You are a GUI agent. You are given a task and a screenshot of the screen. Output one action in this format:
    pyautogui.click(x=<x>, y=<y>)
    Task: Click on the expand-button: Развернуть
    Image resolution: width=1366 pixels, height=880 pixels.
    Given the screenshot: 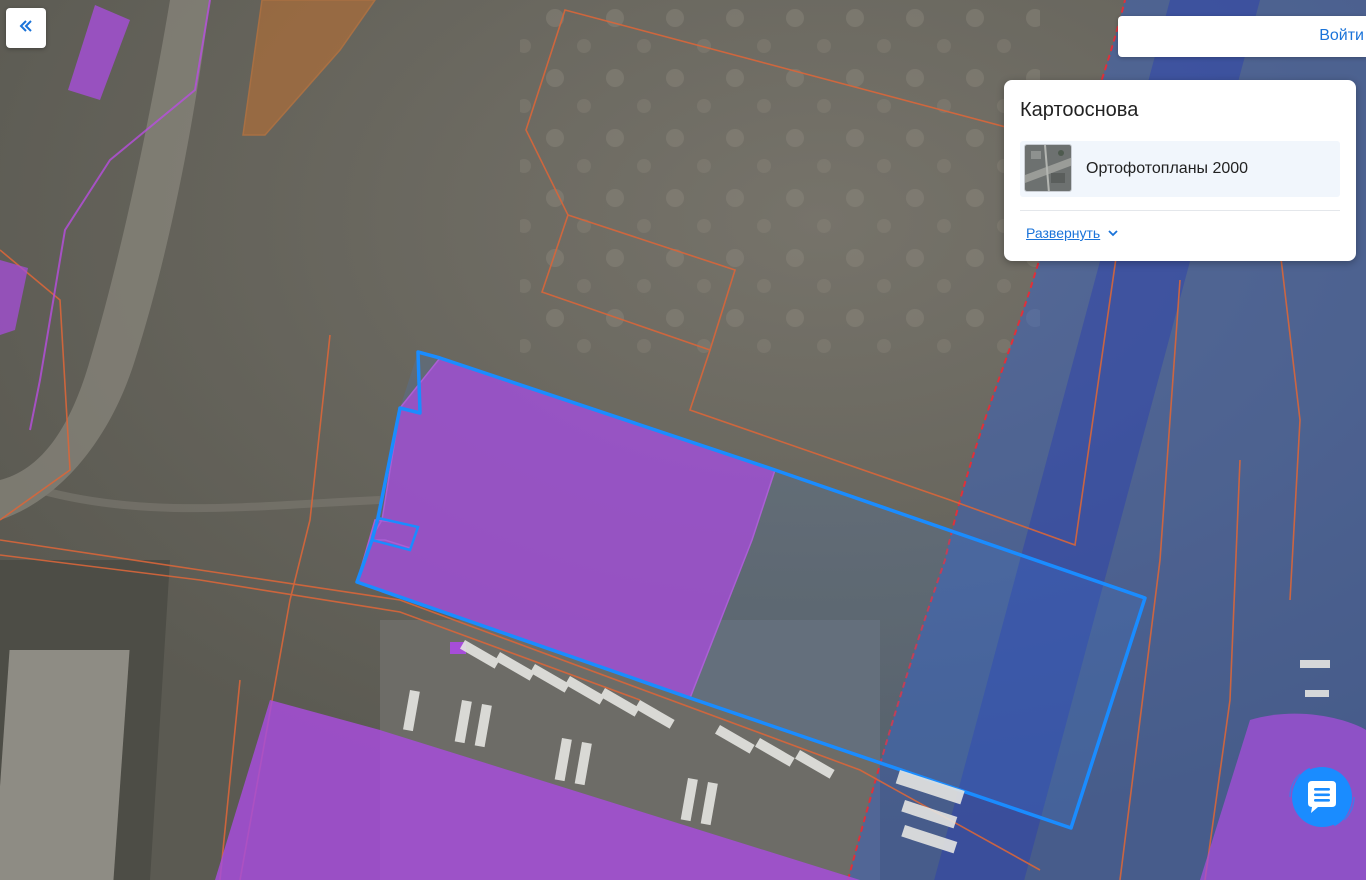 What is the action you would take?
    pyautogui.click(x=1072, y=233)
    